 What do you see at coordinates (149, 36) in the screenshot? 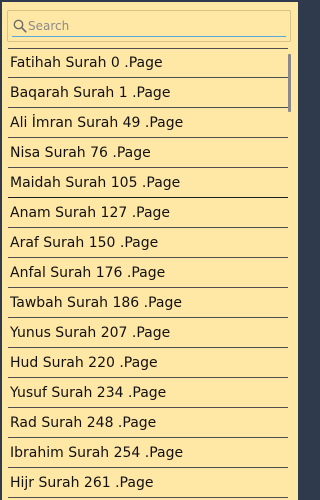
I see `search-underline` at bounding box center [149, 36].